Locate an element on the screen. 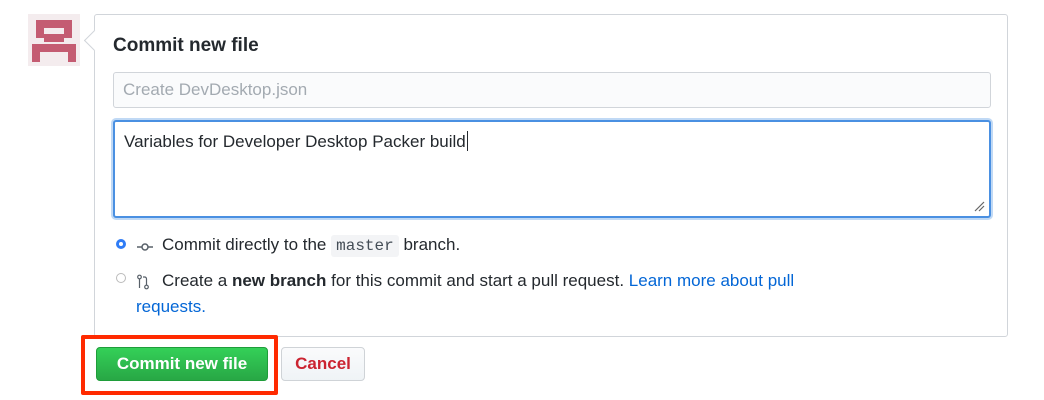 Image resolution: width=1044 pixels, height=400 pixels. commit-form-title: Commit new file is located at coordinates (186, 45).